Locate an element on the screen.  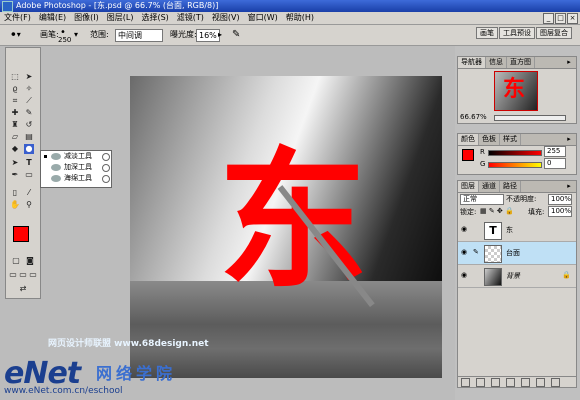
palette-tab-layer-comps: 图层复合 is located at coordinates (554, 33).